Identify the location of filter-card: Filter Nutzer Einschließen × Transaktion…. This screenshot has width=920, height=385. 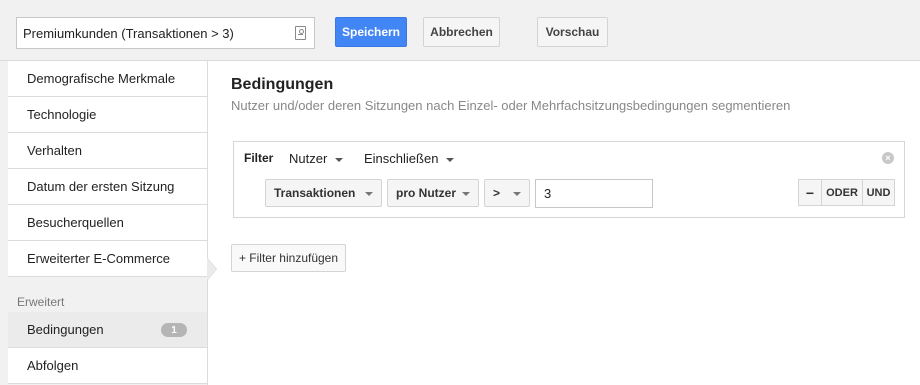
(569, 179).